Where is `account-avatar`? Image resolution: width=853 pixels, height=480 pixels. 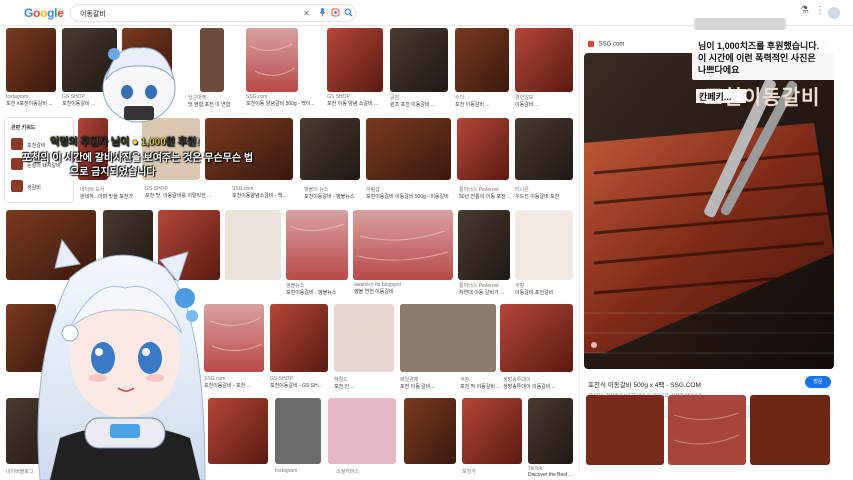 account-avatar is located at coordinates (834, 13).